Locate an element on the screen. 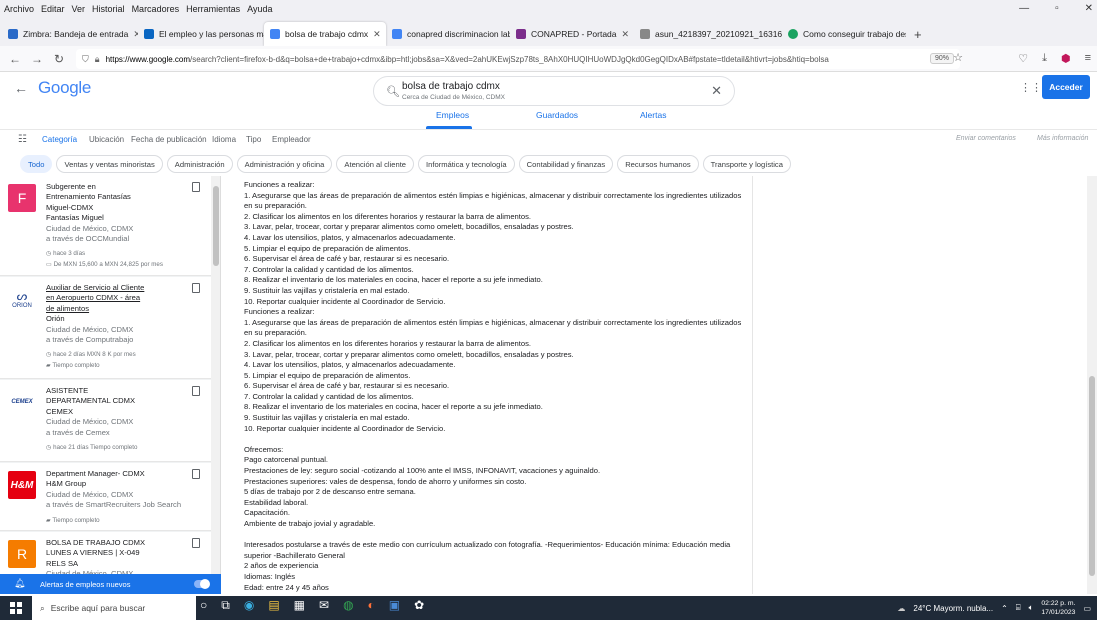  app-icon: ✿ is located at coordinates (419, 605).